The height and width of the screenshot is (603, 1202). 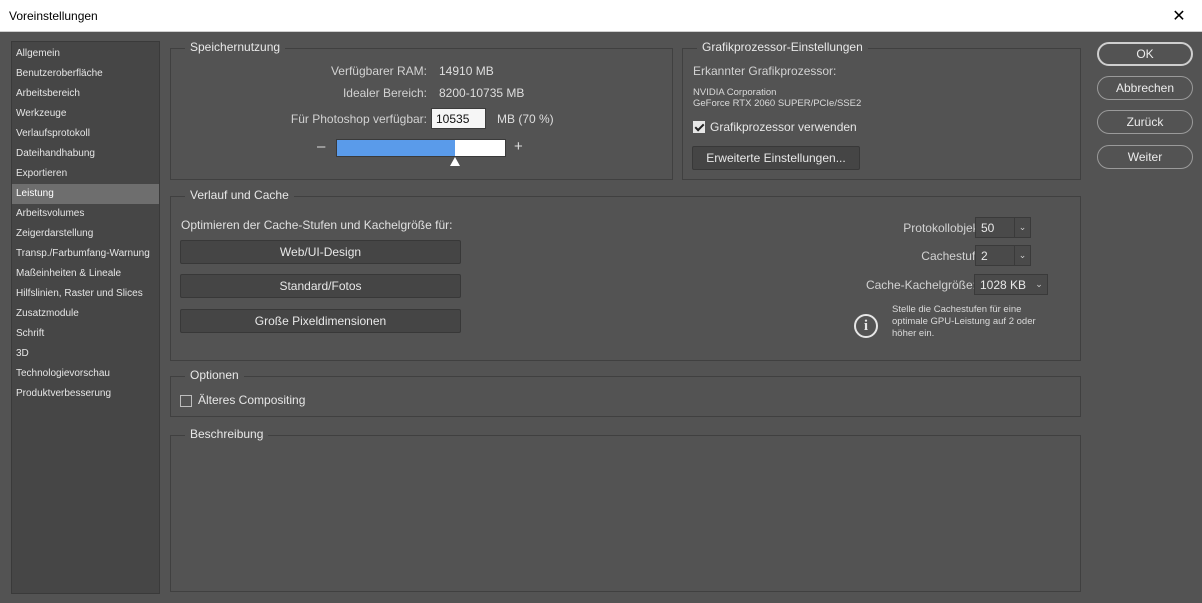 What do you see at coordinates (85, 174) in the screenshot?
I see `sidebar-item: Exportieren` at bounding box center [85, 174].